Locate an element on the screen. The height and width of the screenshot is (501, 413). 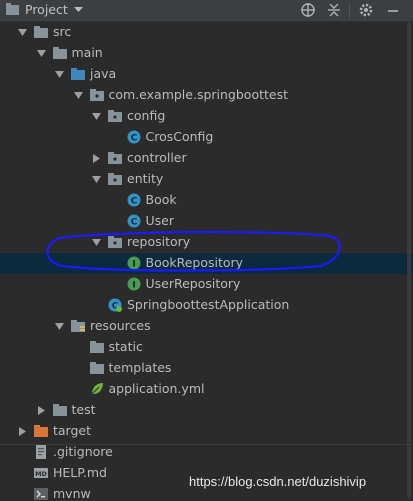
script-icon is located at coordinates (41, 494).